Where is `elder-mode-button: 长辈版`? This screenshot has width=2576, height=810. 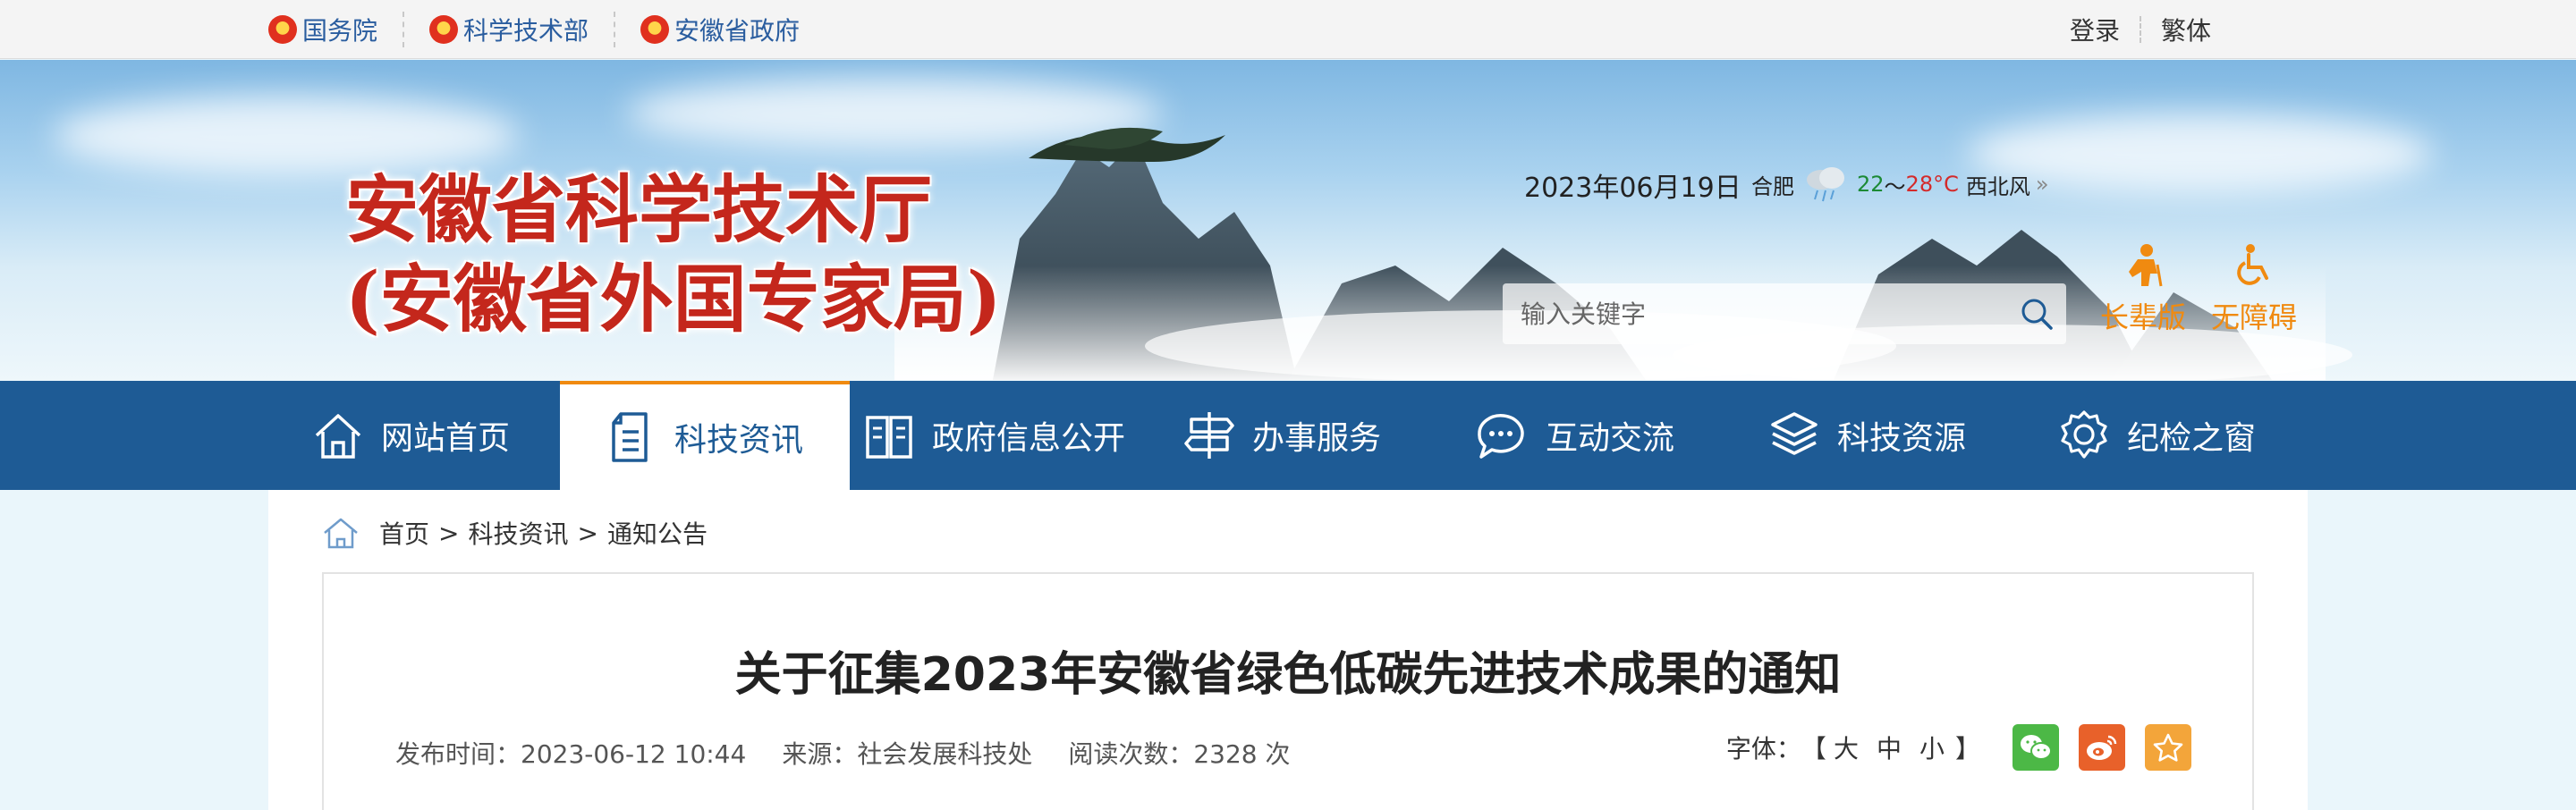 elder-mode-button: 长辈版 is located at coordinates (2143, 289).